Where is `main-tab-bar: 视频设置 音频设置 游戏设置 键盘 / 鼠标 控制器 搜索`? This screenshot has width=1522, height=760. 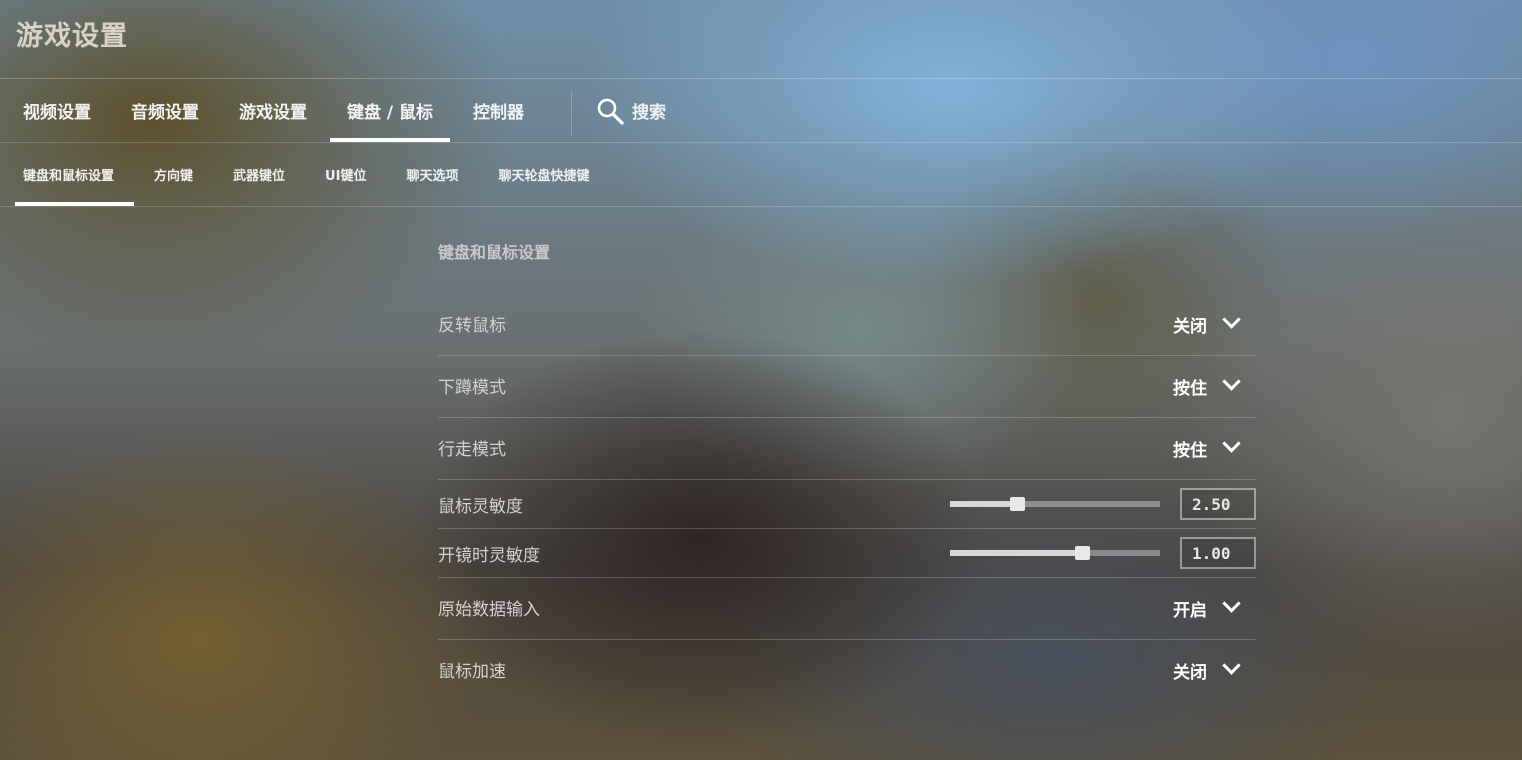 main-tab-bar: 视频设置 音频设置 游戏设置 键盘 / 鼠标 控制器 搜索 is located at coordinates (336, 110).